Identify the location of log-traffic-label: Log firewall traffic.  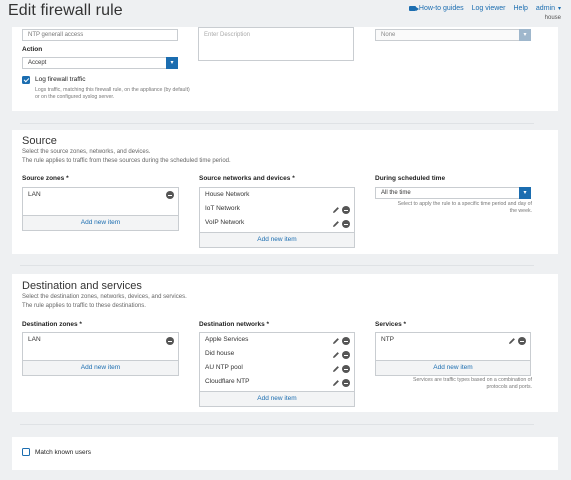
(60, 79).